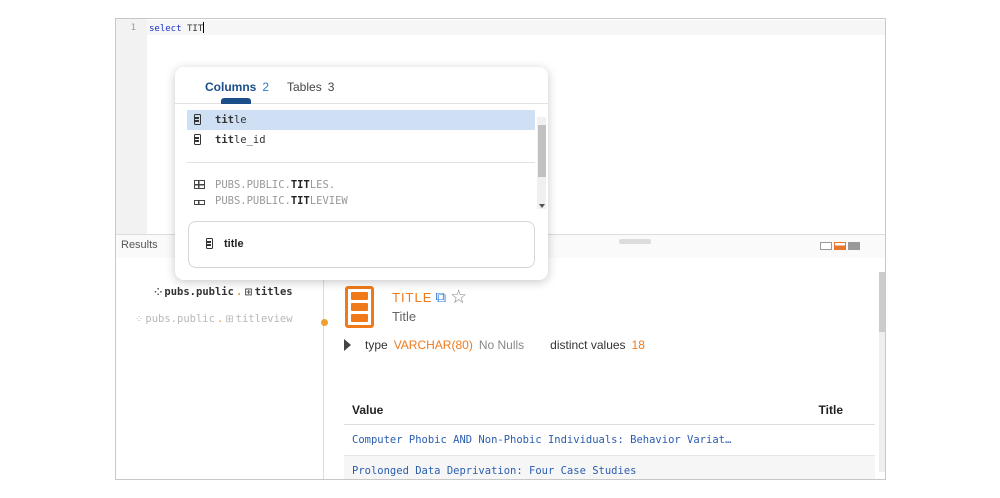 This screenshot has height=498, width=1000. I want to click on tab-count: 2, so click(266, 87).